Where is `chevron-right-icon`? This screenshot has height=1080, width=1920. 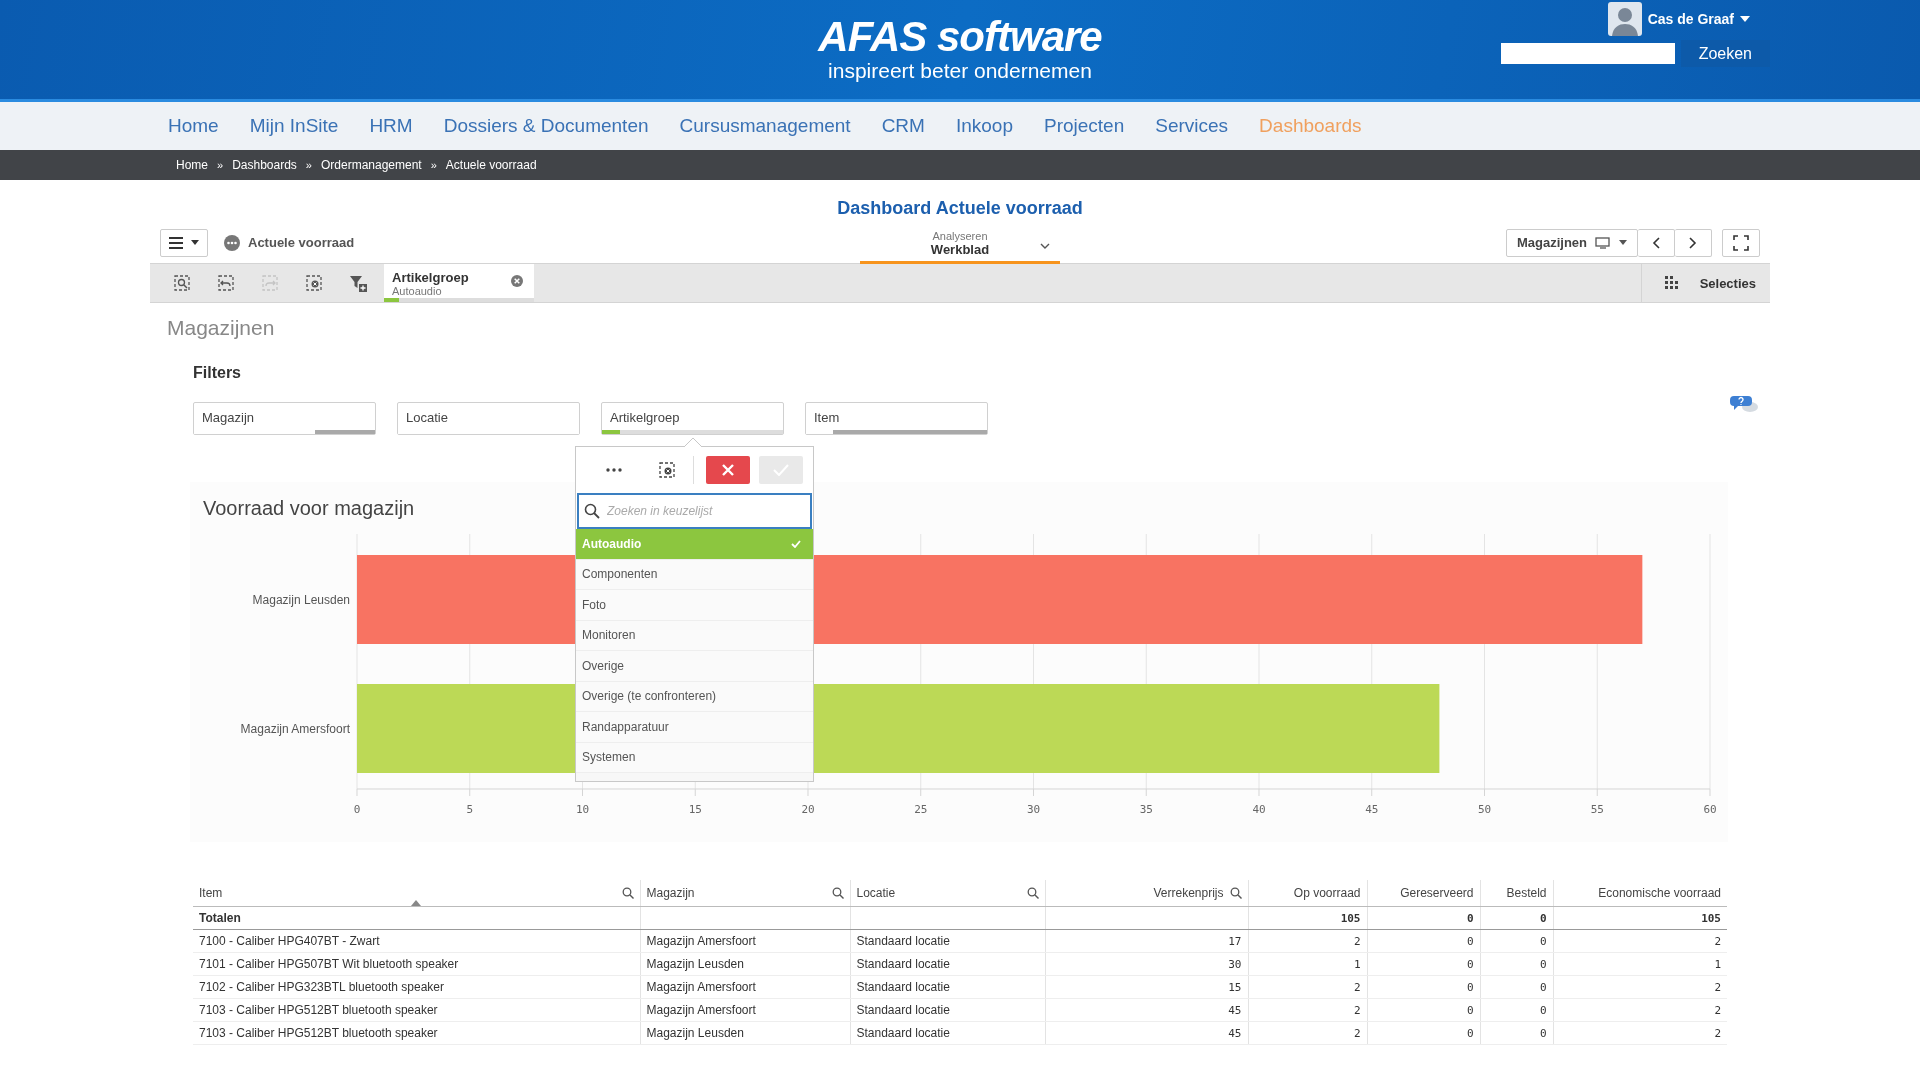
chevron-right-icon is located at coordinates (1693, 242).